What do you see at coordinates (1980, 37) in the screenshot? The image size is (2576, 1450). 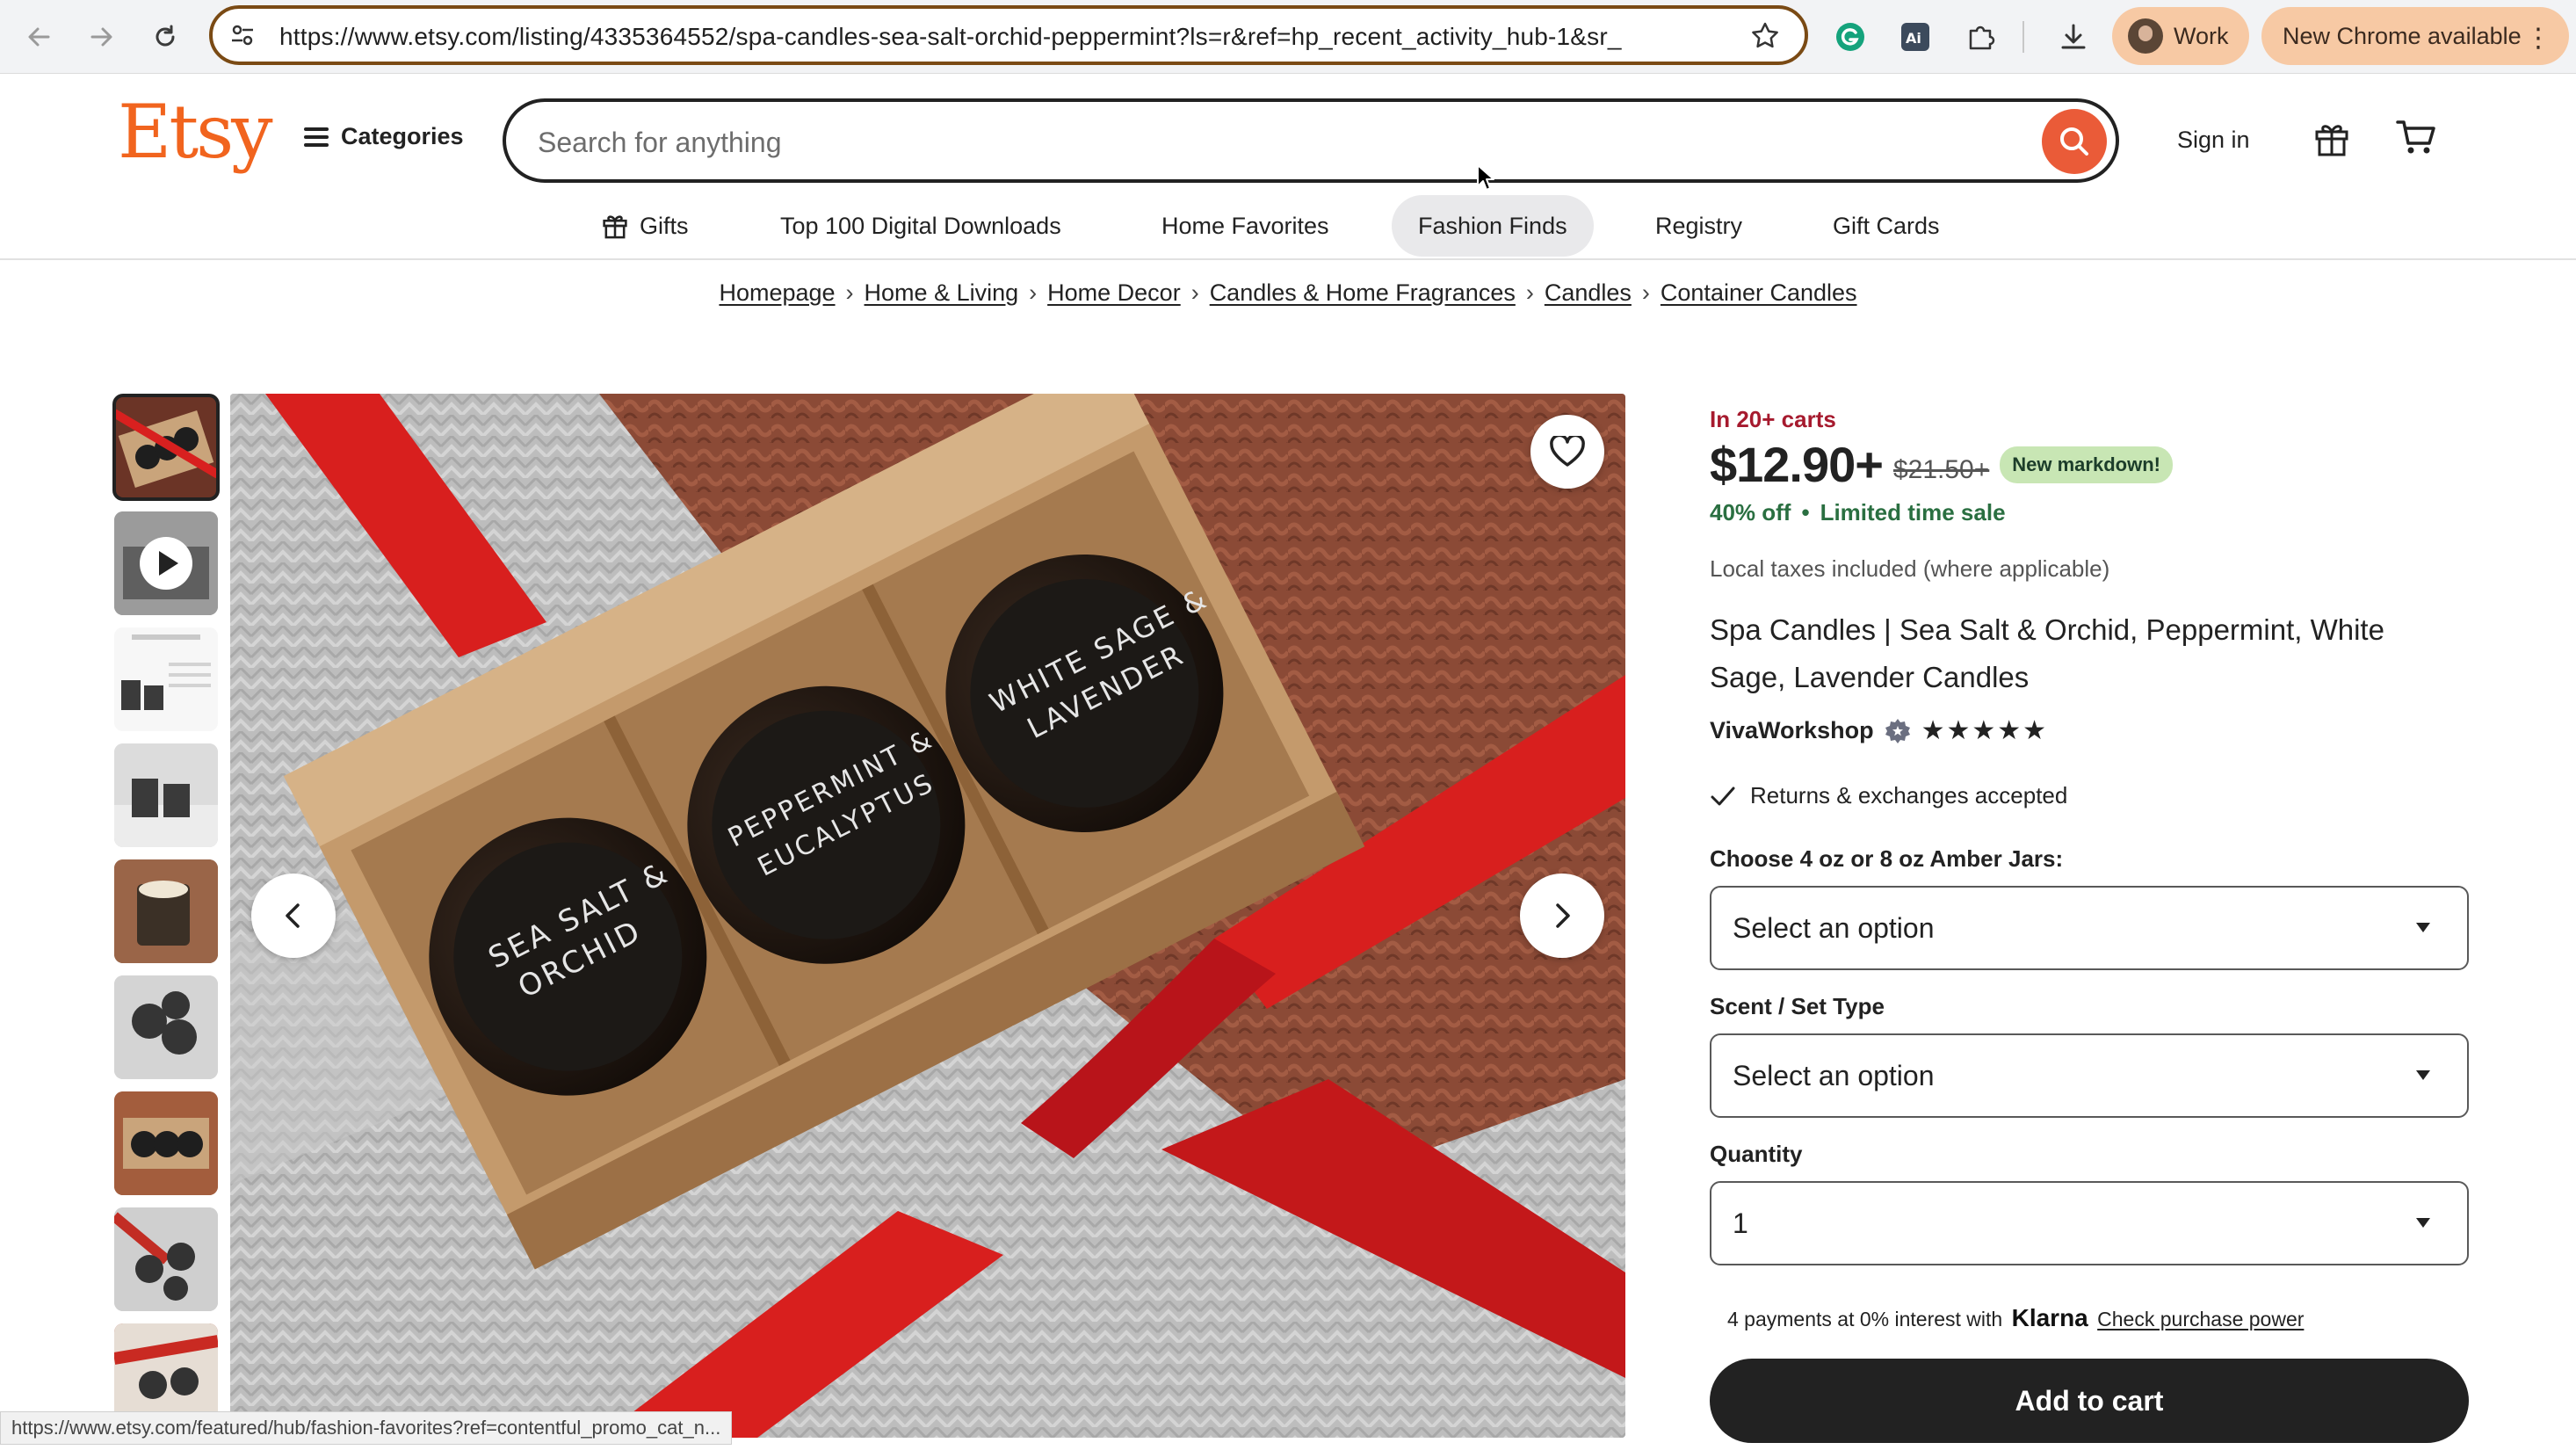 I see `extensions-puzzle-icon` at bounding box center [1980, 37].